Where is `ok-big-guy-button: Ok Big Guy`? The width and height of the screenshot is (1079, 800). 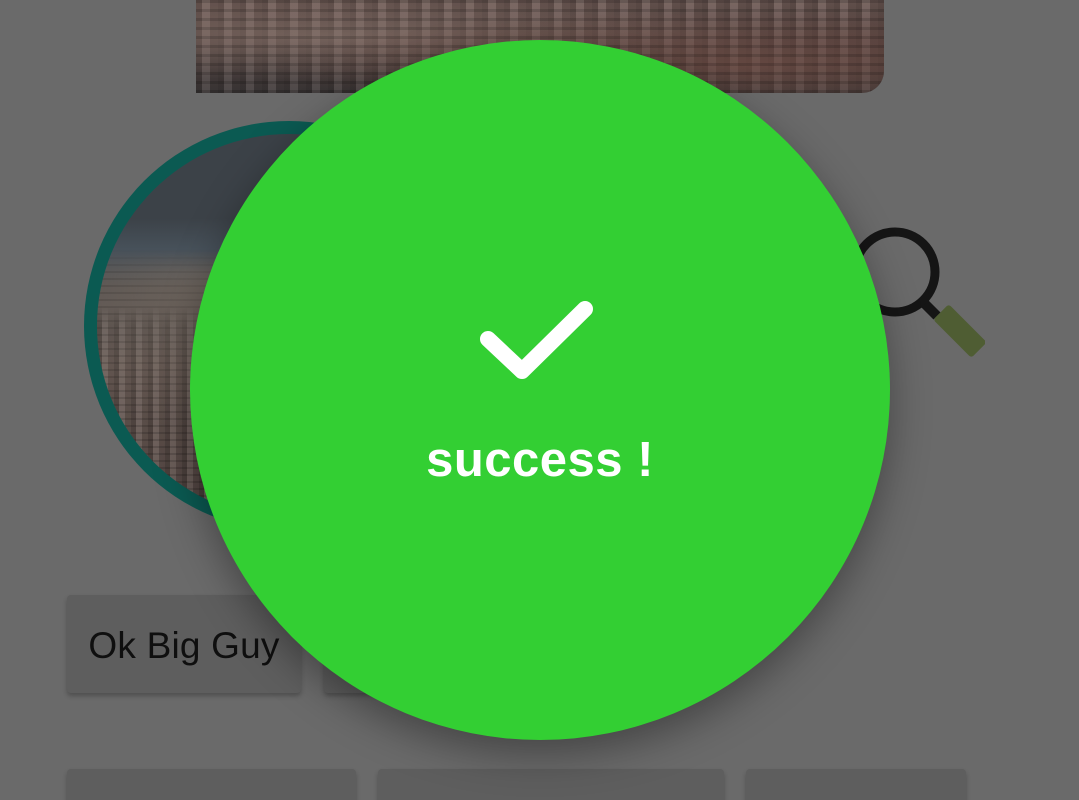
ok-big-guy-button: Ok Big Guy is located at coordinates (184, 644).